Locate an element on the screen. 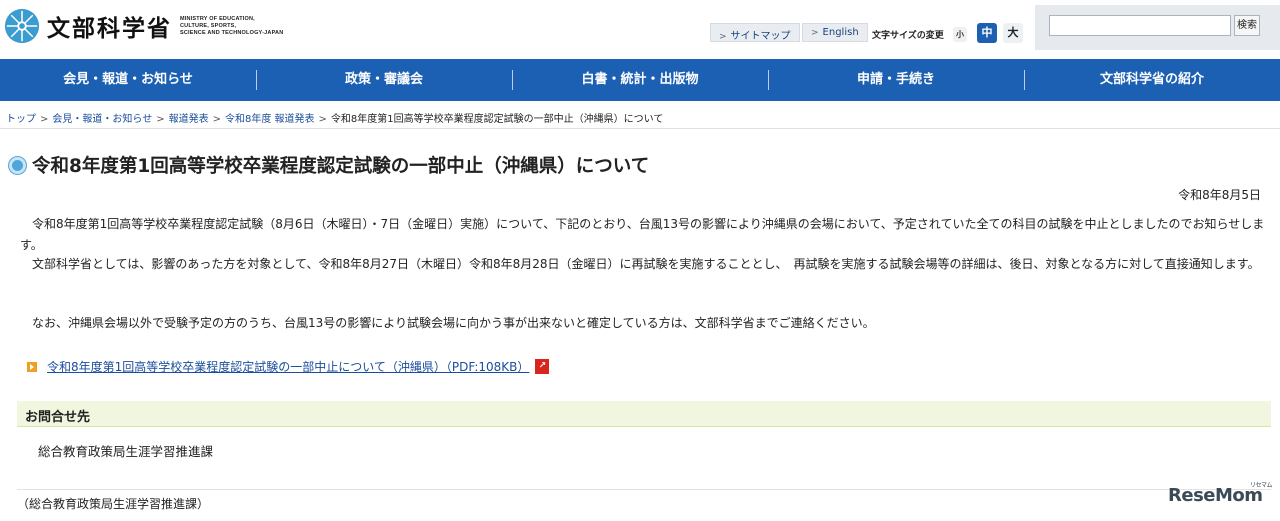 The height and width of the screenshot is (521, 1280). page-heading: 令和8年度第1回高等学校卒業程度認定試験の一部中止（沖縄県）について is located at coordinates (329, 165).